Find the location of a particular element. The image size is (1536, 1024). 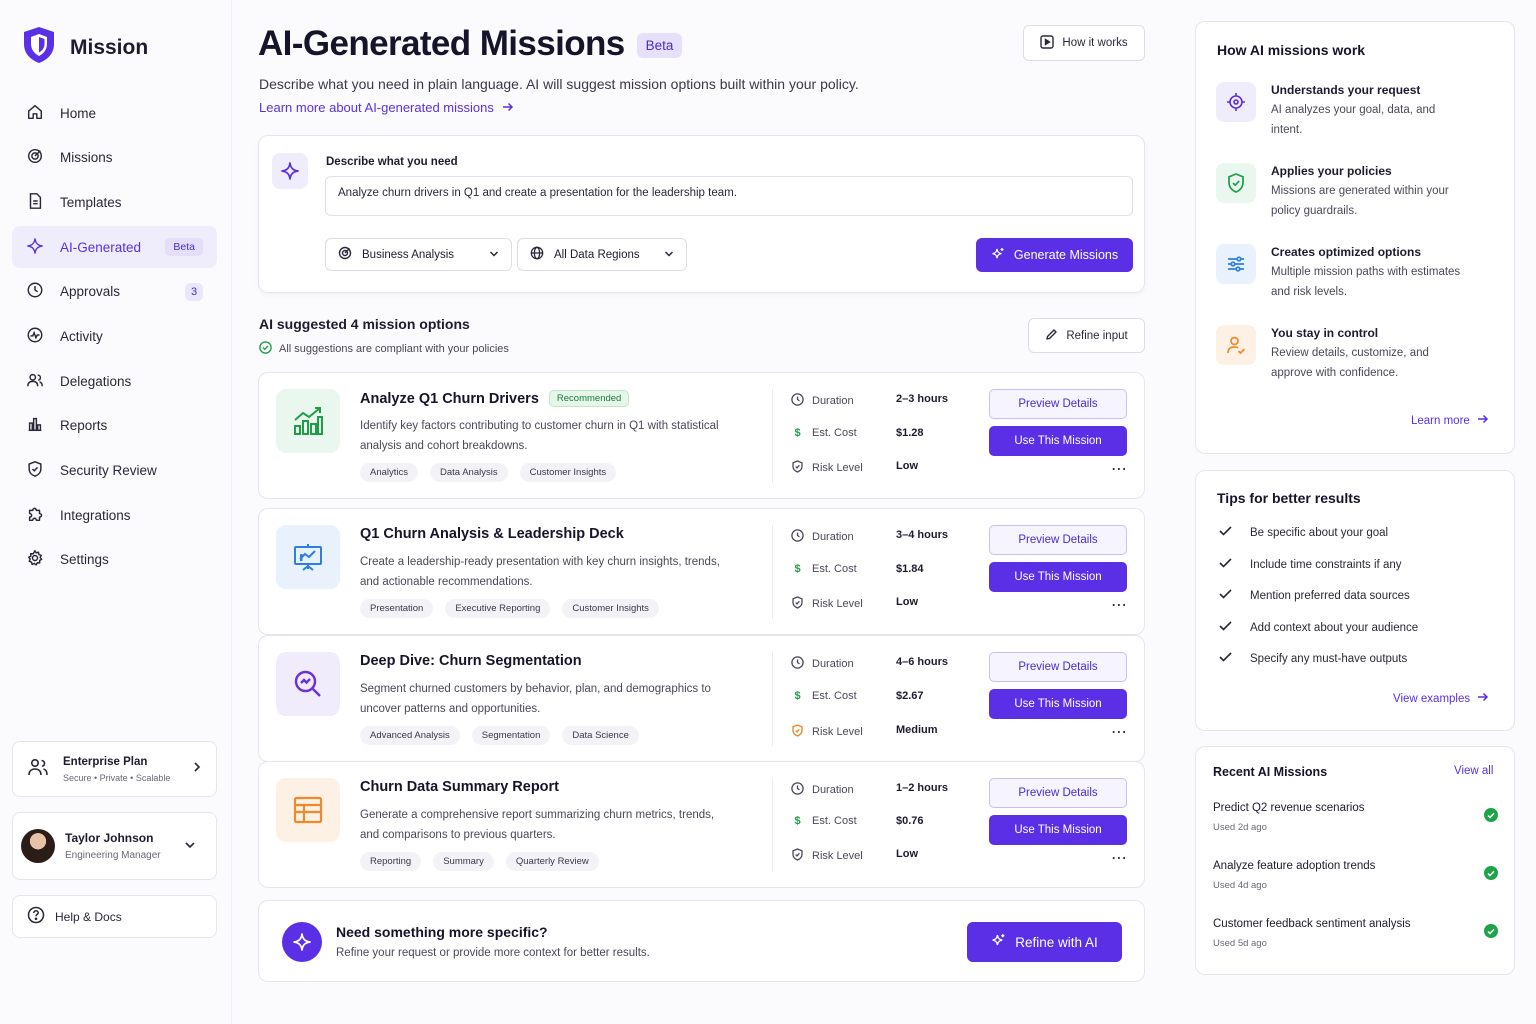

help-circle-icon is located at coordinates (36, 916).